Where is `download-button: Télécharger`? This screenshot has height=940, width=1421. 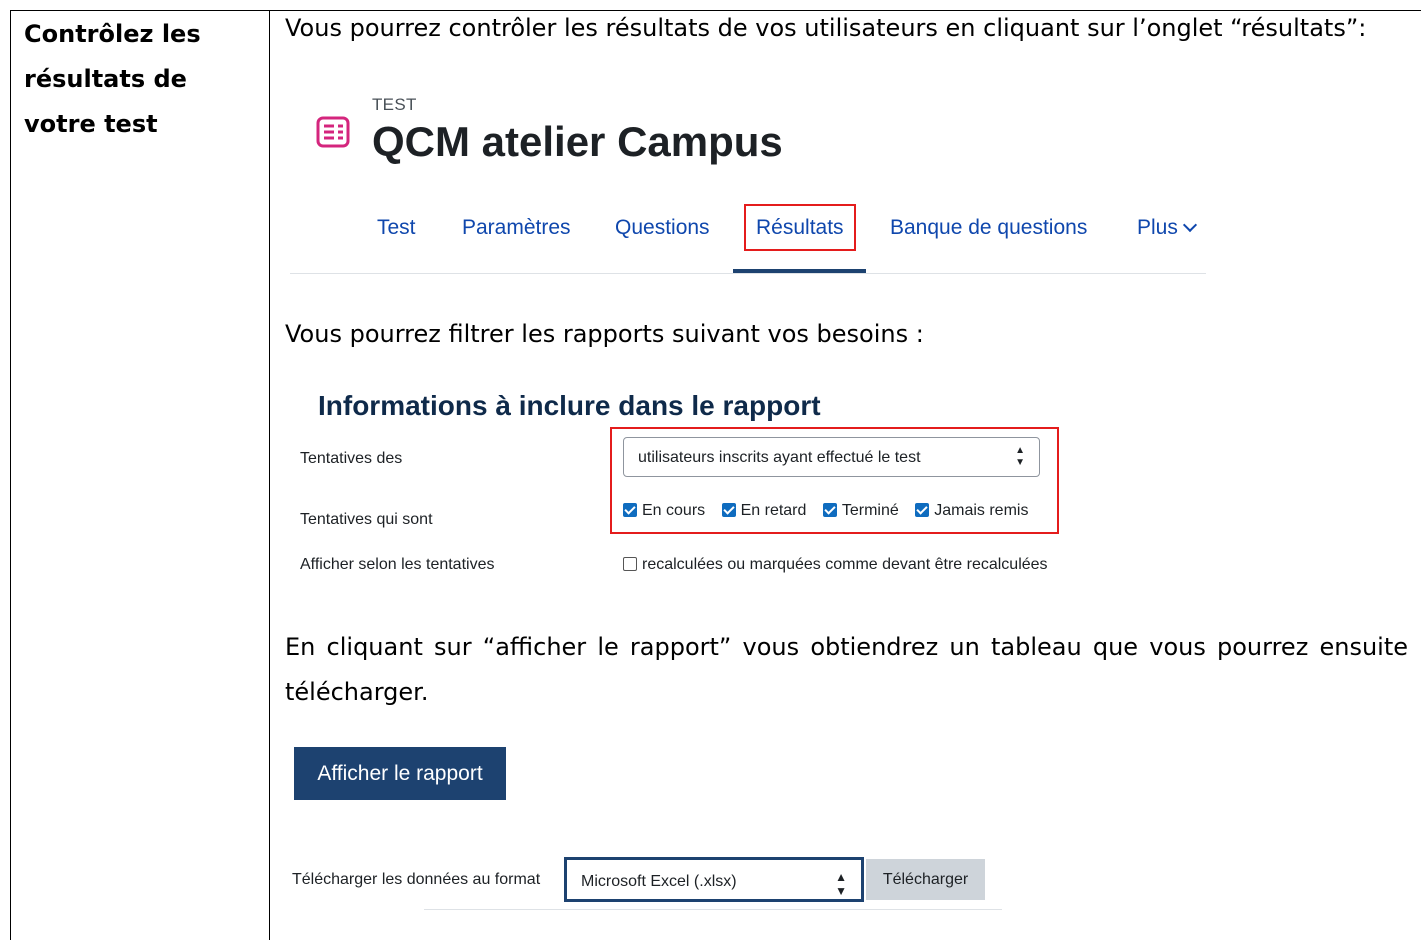
download-button: Télécharger is located at coordinates (925, 879).